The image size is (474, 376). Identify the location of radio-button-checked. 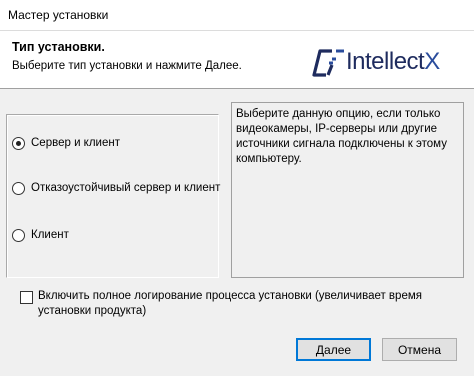
(18, 143).